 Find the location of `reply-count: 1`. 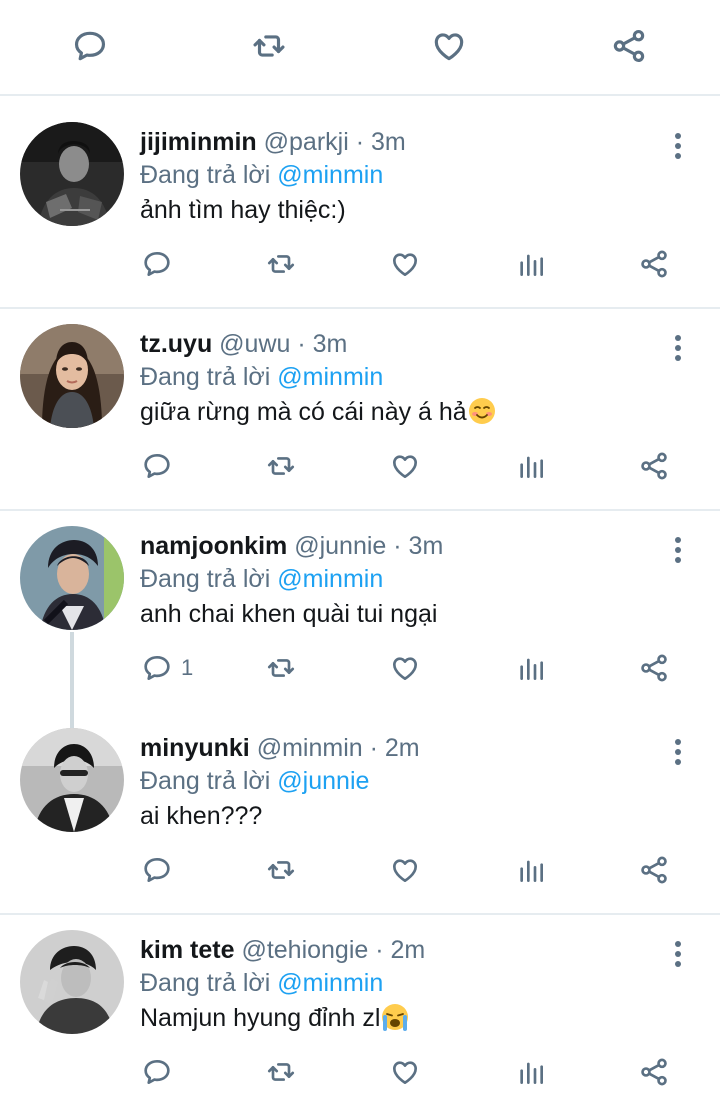

reply-count: 1 is located at coordinates (187, 667).